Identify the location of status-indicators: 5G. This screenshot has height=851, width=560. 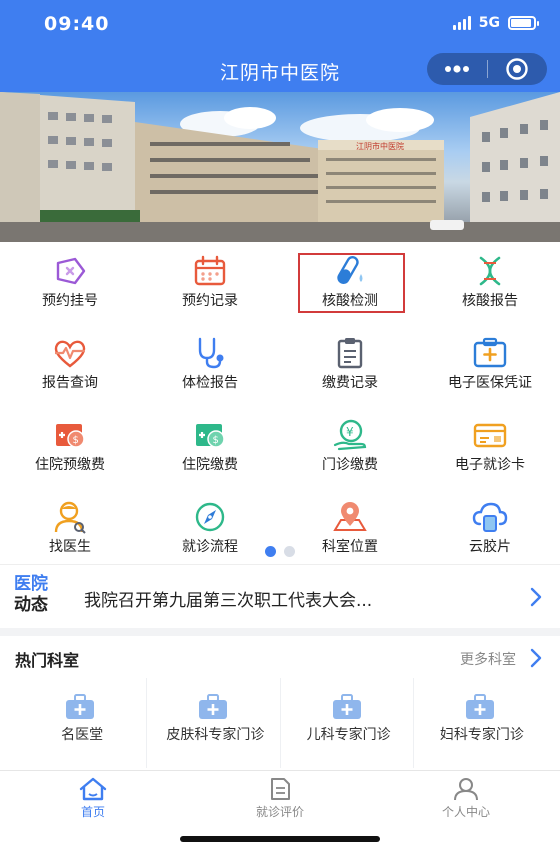
(495, 23).